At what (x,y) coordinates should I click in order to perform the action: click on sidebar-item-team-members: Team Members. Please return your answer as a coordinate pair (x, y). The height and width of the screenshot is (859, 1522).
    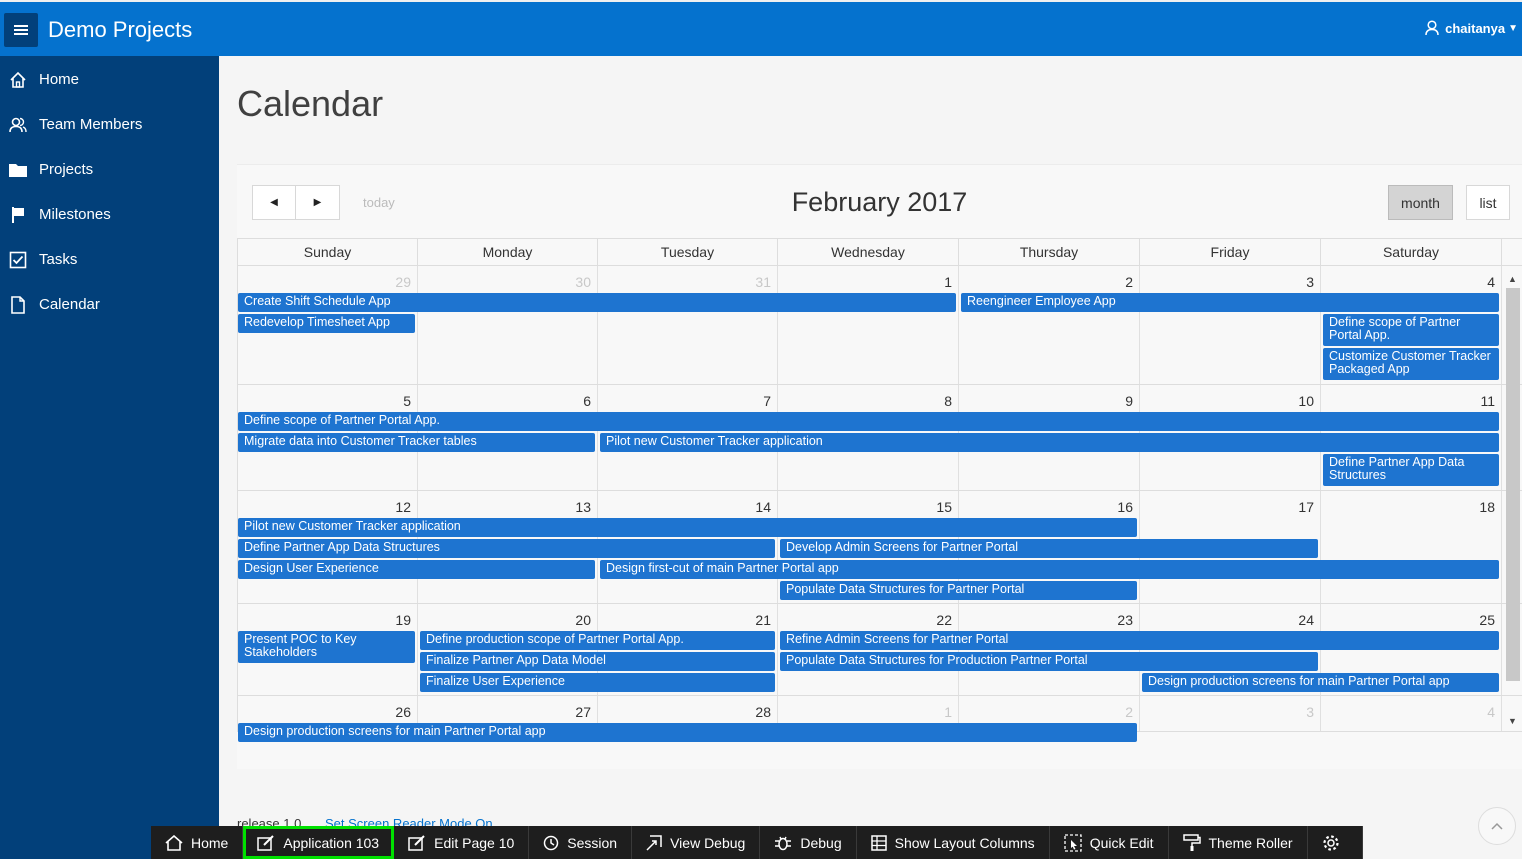
    Looking at the image, I should click on (109, 124).